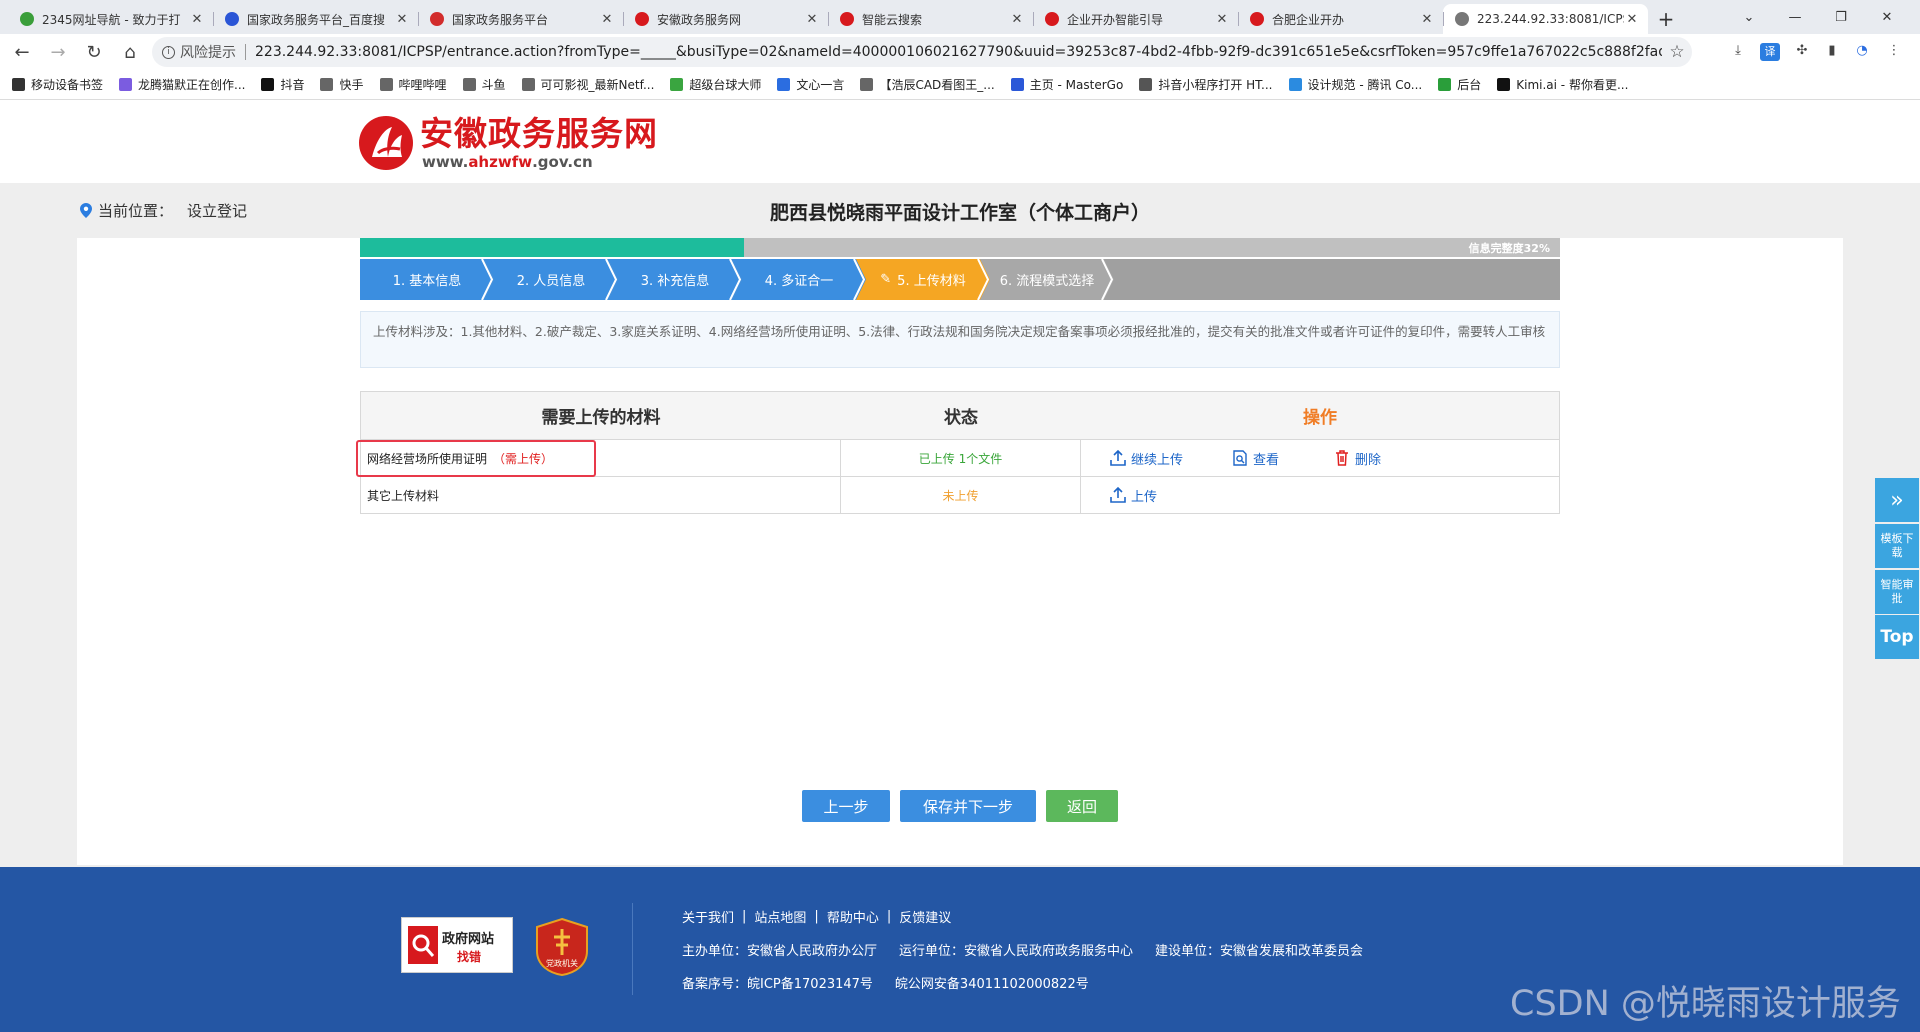 This screenshot has height=1032, width=1920. Describe the element at coordinates (22, 52) in the screenshot. I see `back-button: ←` at that location.